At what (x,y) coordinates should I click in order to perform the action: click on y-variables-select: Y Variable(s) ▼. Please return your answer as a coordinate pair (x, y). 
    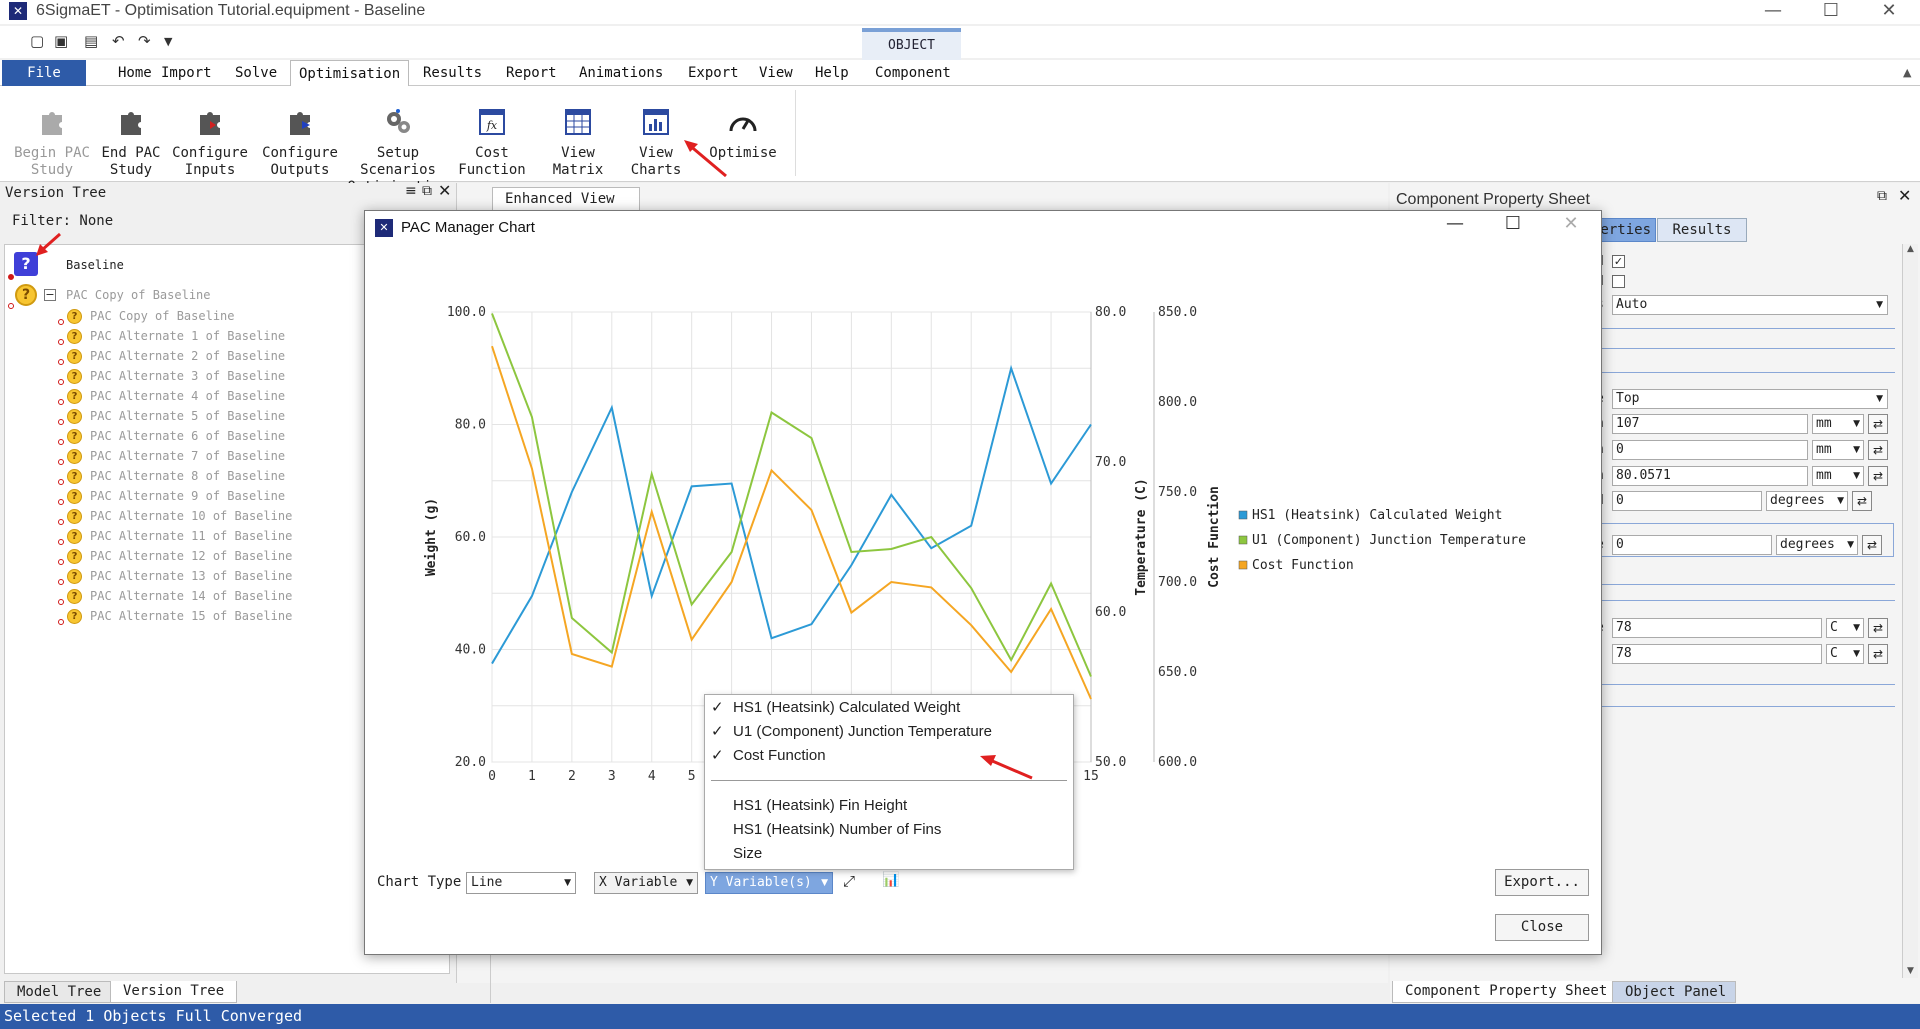
    Looking at the image, I should click on (769, 883).